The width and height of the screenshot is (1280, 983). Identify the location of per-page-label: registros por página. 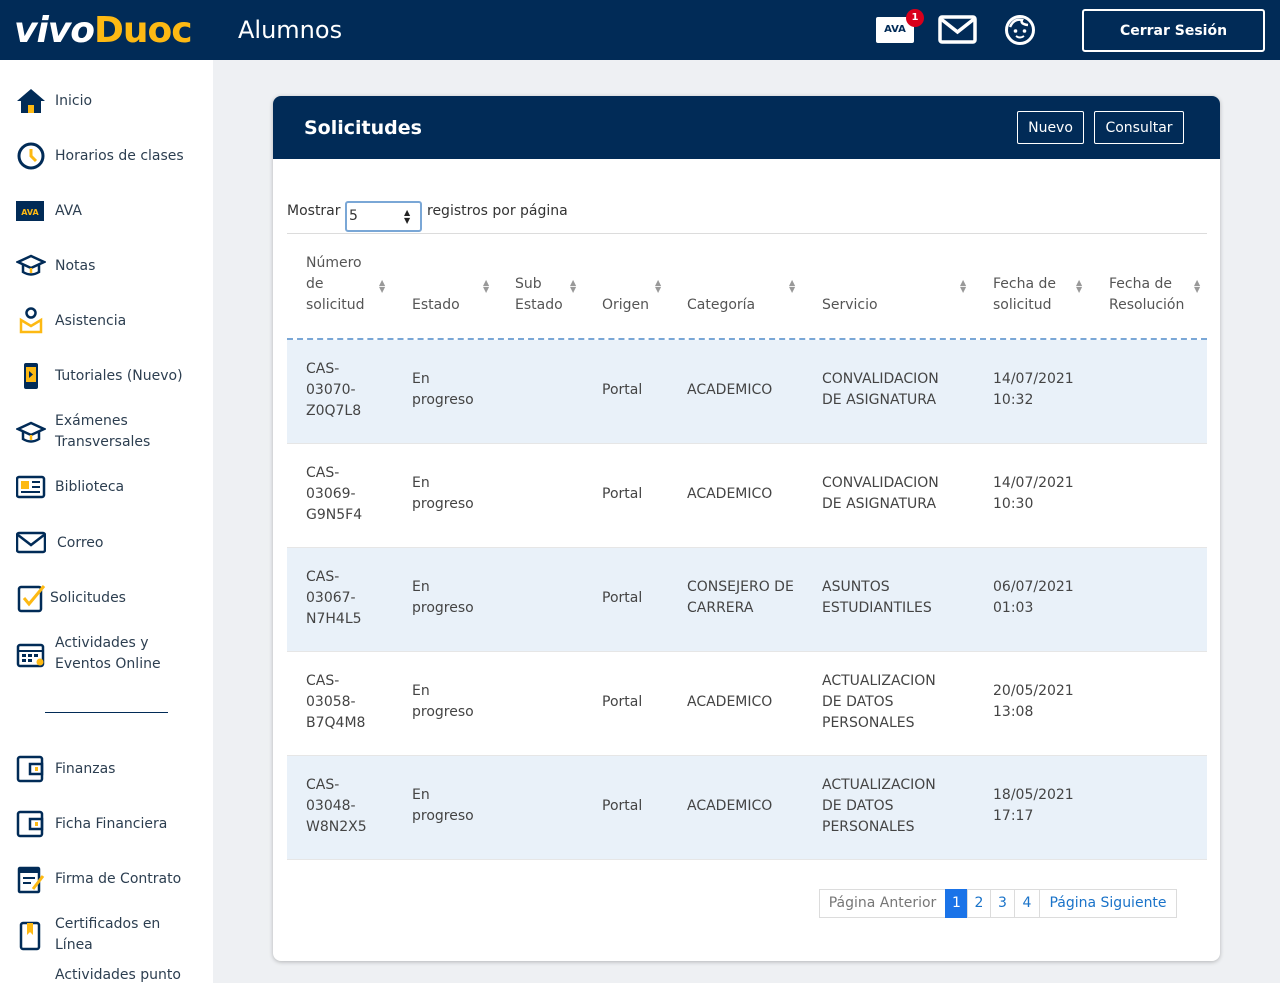
(497, 211).